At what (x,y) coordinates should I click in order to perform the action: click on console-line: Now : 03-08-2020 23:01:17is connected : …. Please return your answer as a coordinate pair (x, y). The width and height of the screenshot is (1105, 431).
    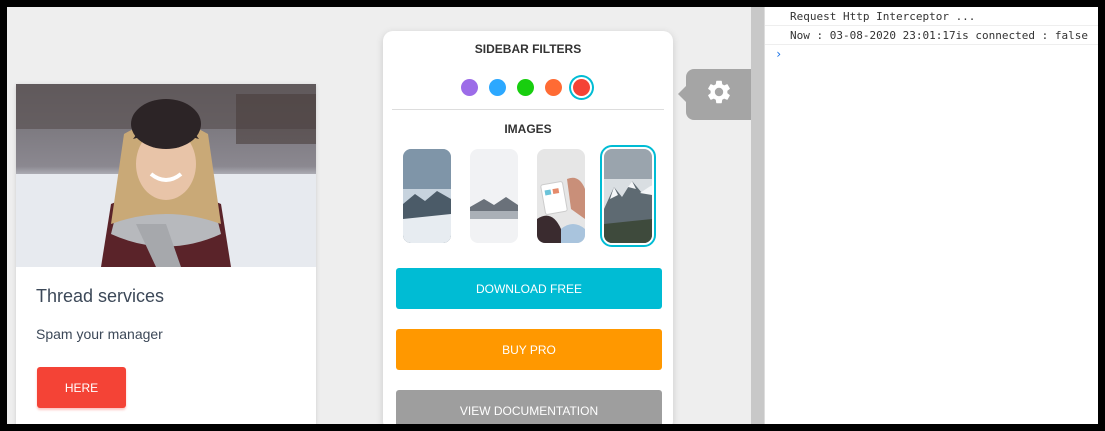
    Looking at the image, I should click on (931, 35).